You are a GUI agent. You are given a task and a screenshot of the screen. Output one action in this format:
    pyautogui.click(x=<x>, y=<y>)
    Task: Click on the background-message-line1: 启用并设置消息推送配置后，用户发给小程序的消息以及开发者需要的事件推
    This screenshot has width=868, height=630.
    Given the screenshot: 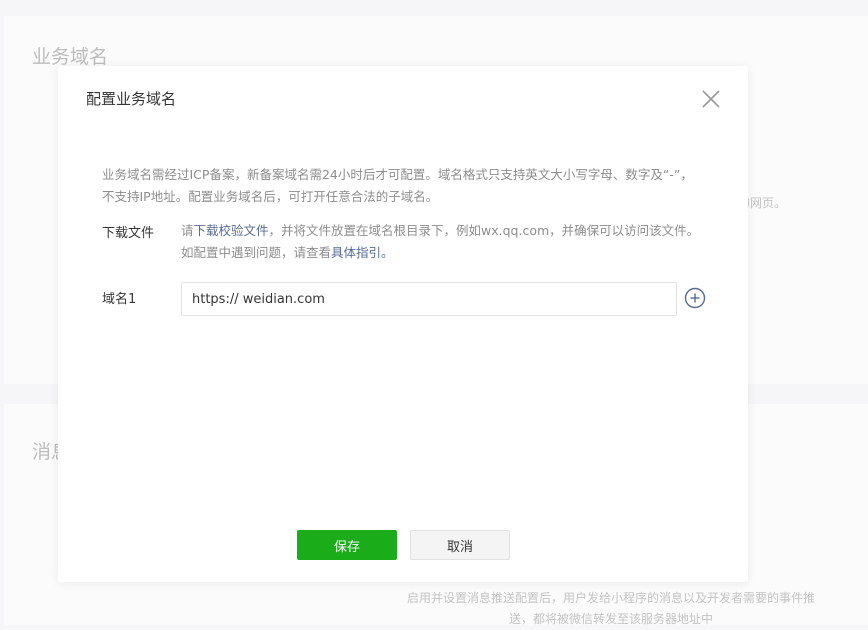 What is the action you would take?
    pyautogui.click(x=610, y=598)
    